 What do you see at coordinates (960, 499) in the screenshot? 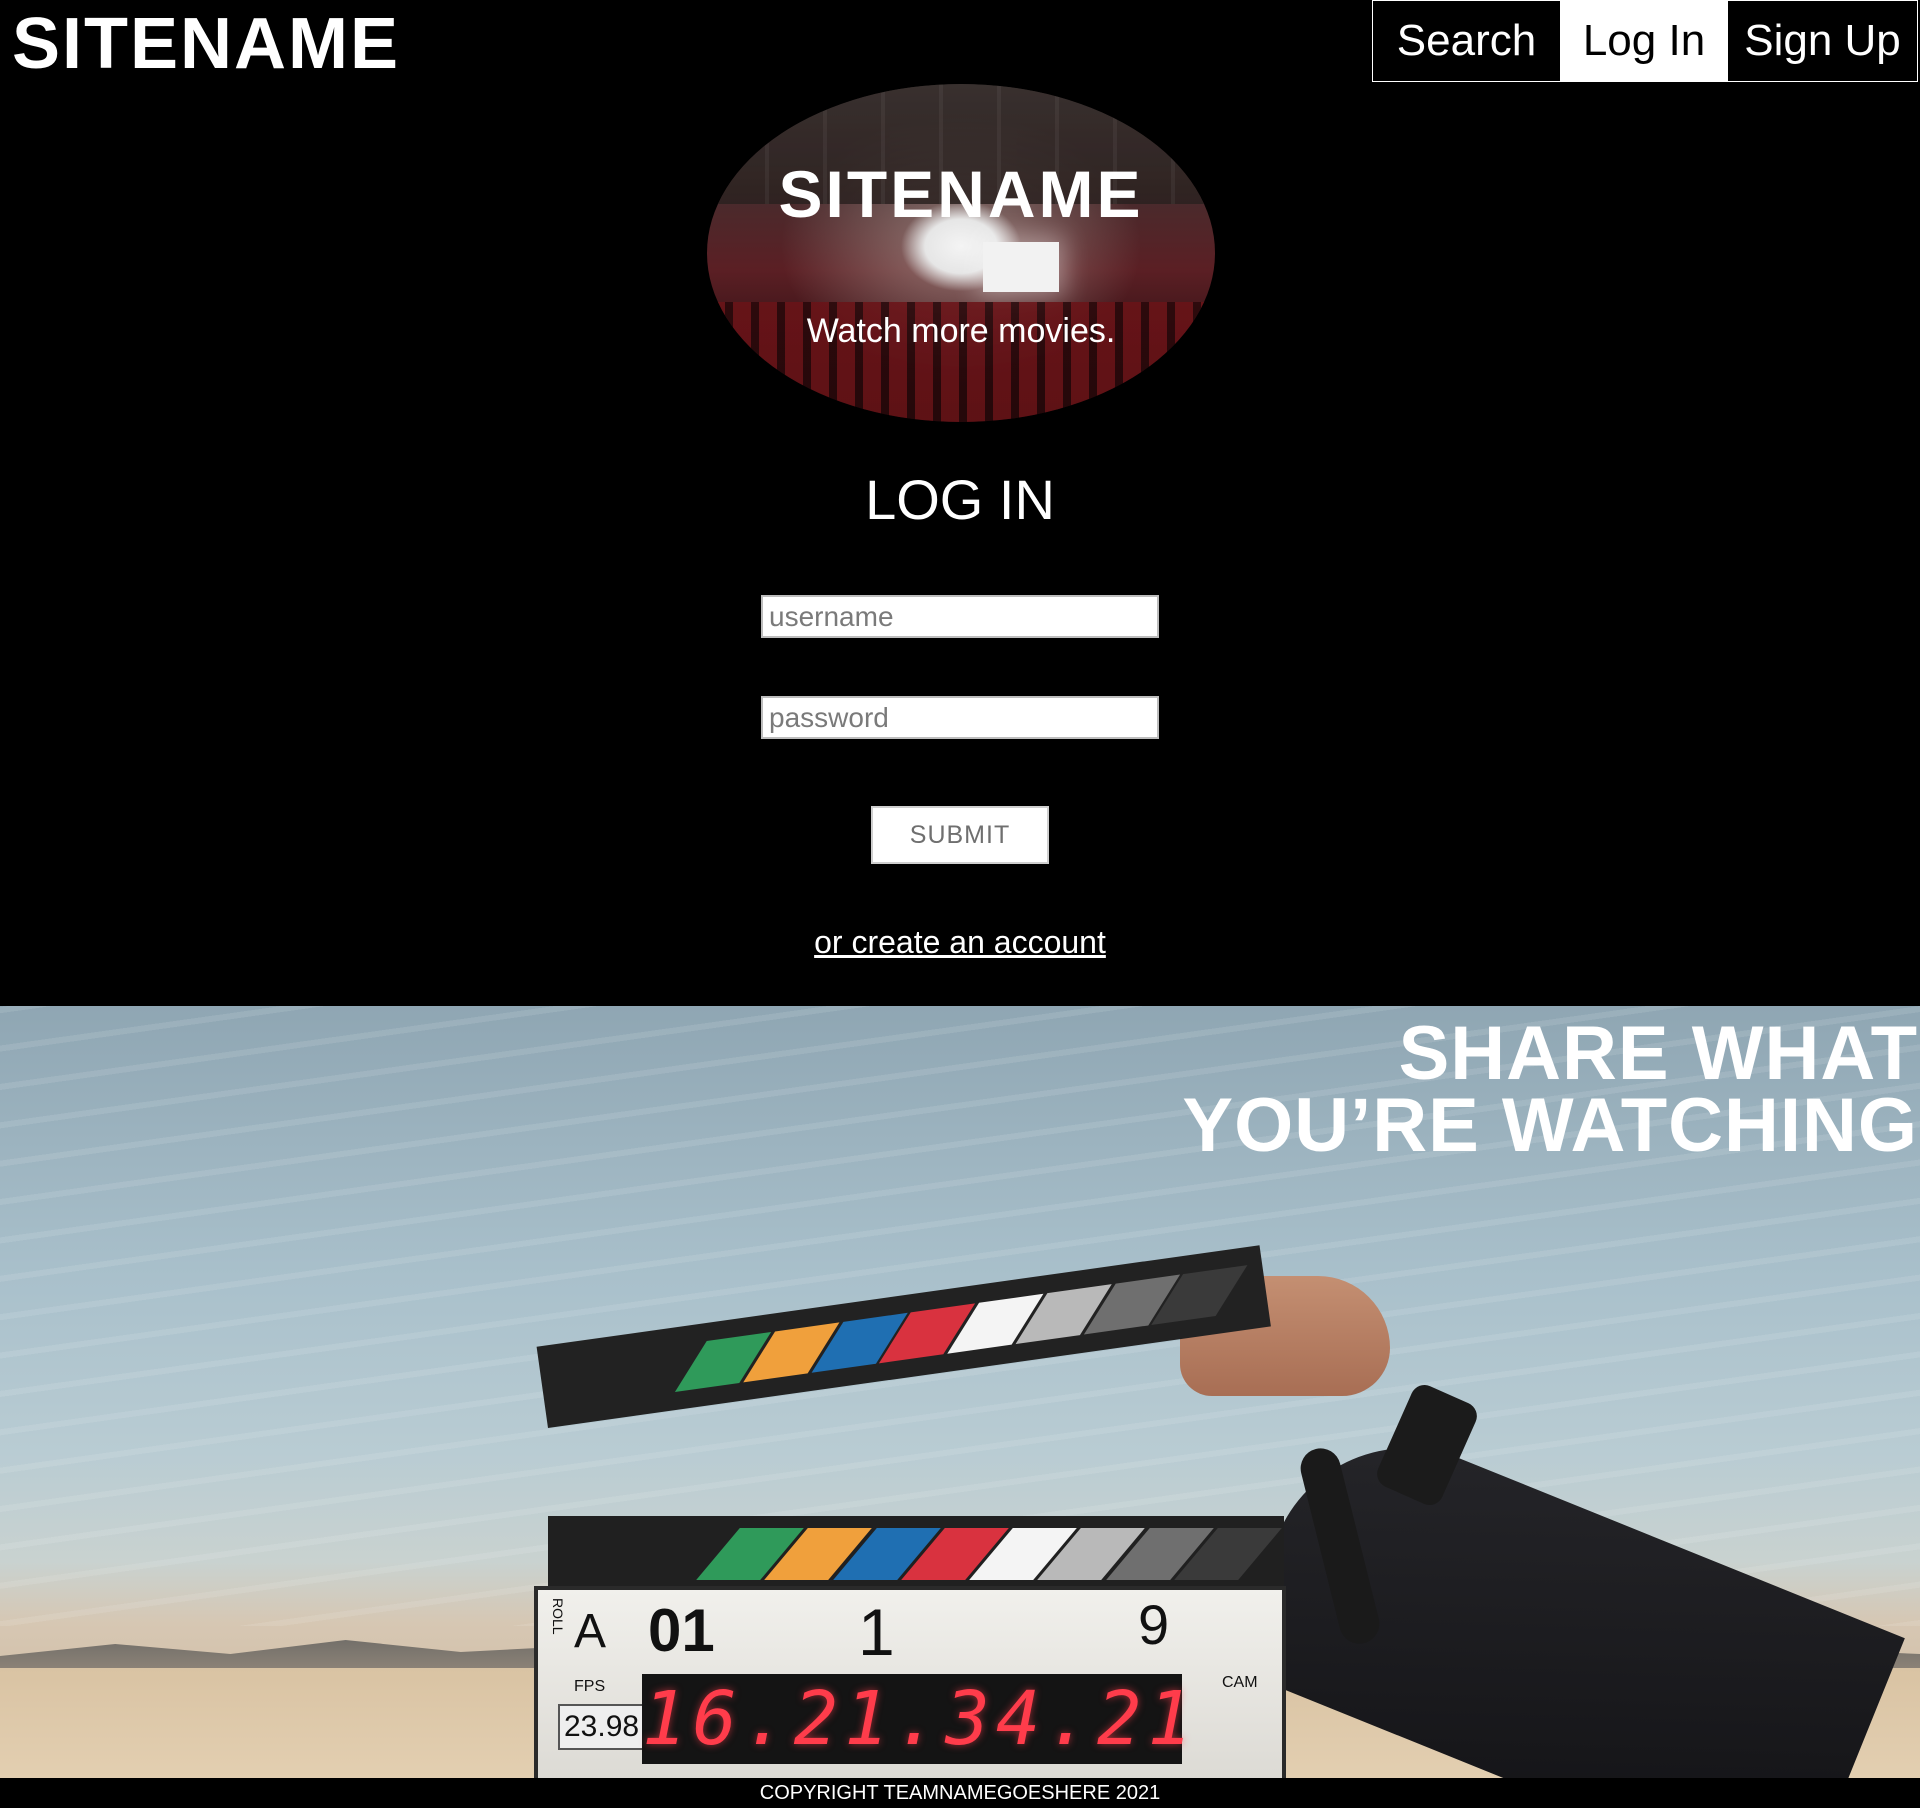
I see `login-heading: LOG IN` at bounding box center [960, 499].